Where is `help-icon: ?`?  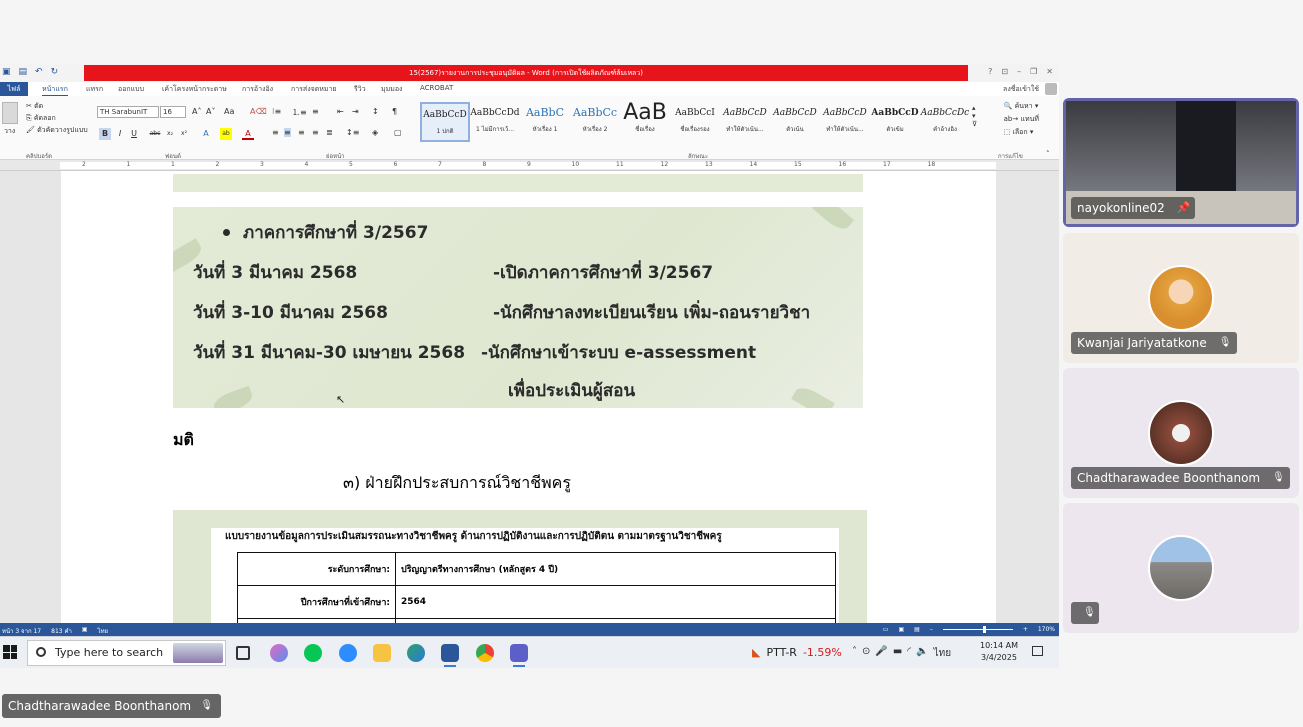 help-icon: ? is located at coordinates (990, 71).